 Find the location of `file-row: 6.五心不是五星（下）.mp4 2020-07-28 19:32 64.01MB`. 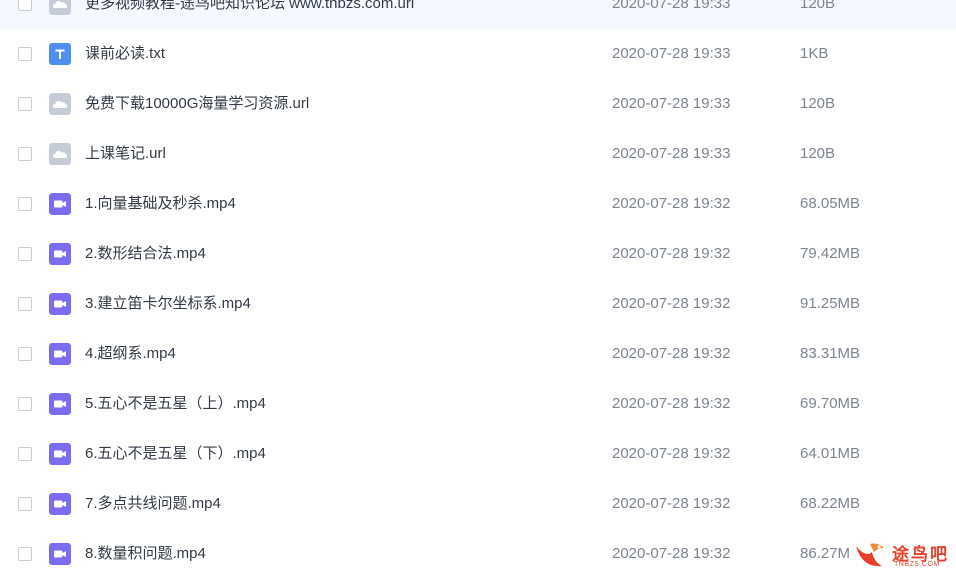

file-row: 6.五心不是五星（下）.mp4 2020-07-28 19:32 64.01MB is located at coordinates (478, 455).